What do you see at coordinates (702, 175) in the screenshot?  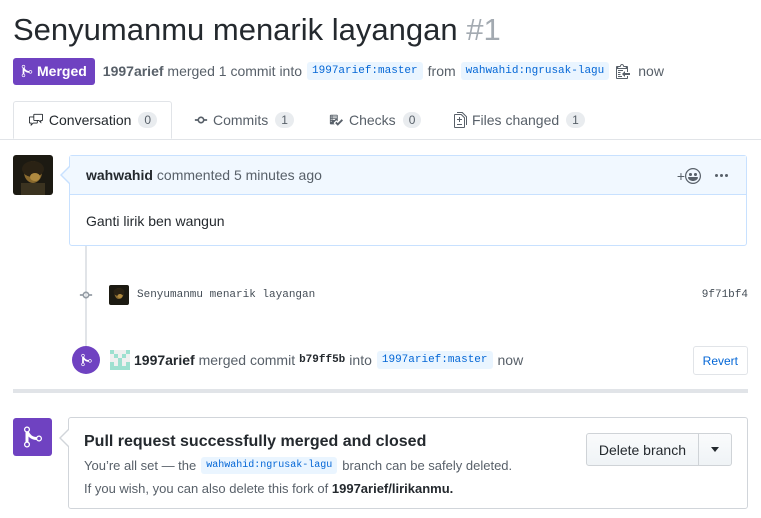 I see `comment-actions: +` at bounding box center [702, 175].